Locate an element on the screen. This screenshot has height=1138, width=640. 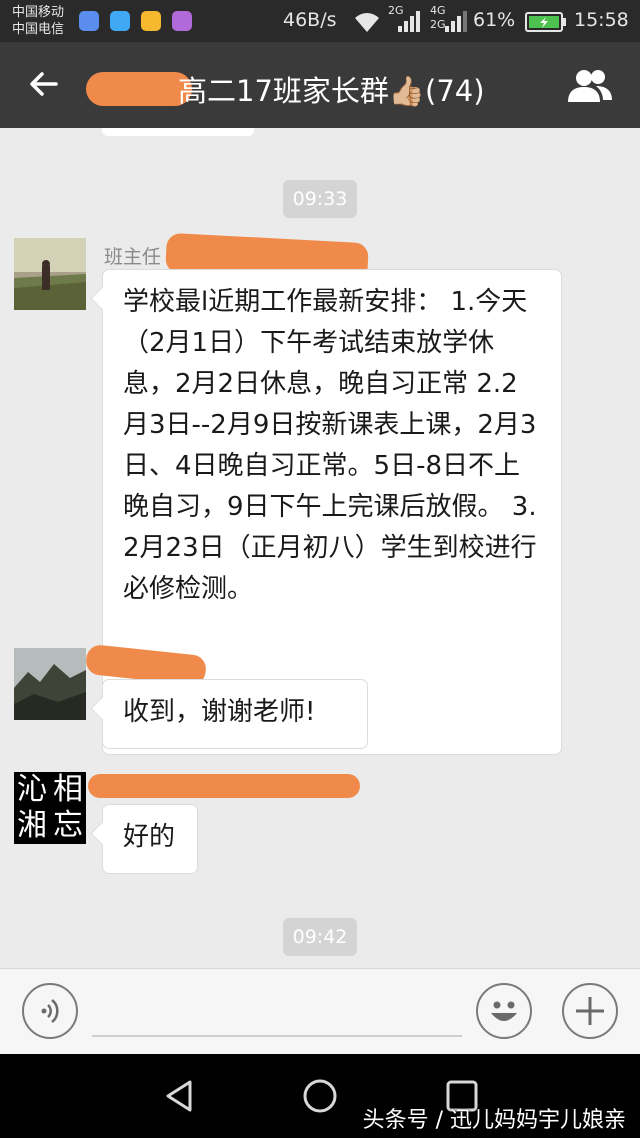
emoji-button is located at coordinates (504, 1011).